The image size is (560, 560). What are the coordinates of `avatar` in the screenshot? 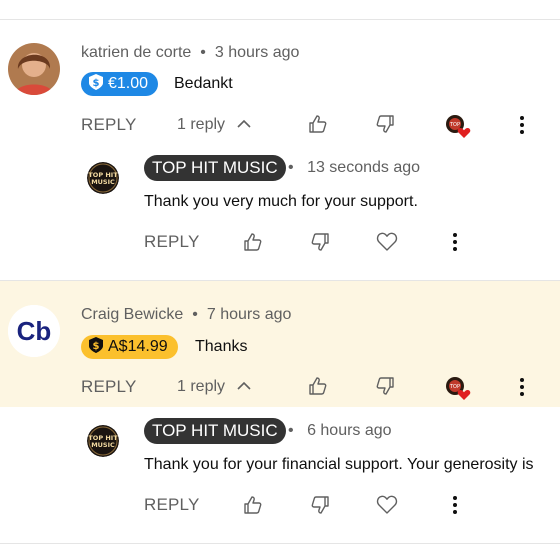 It's located at (34, 69).